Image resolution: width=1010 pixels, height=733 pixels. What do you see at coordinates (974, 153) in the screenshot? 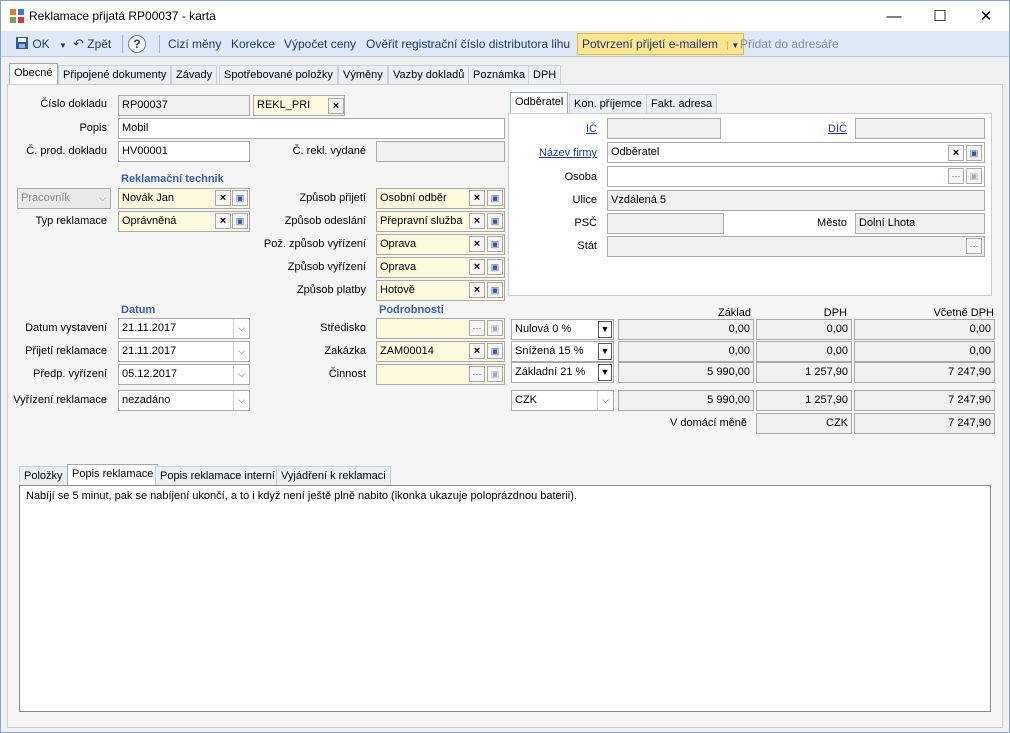
I see `company-card-icon: ▣` at bounding box center [974, 153].